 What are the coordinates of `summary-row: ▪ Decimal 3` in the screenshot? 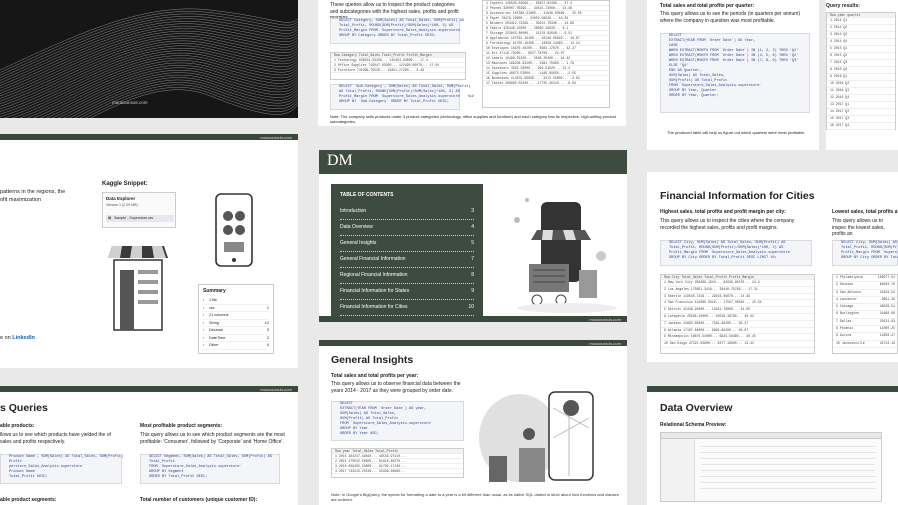 It's located at (236, 331).